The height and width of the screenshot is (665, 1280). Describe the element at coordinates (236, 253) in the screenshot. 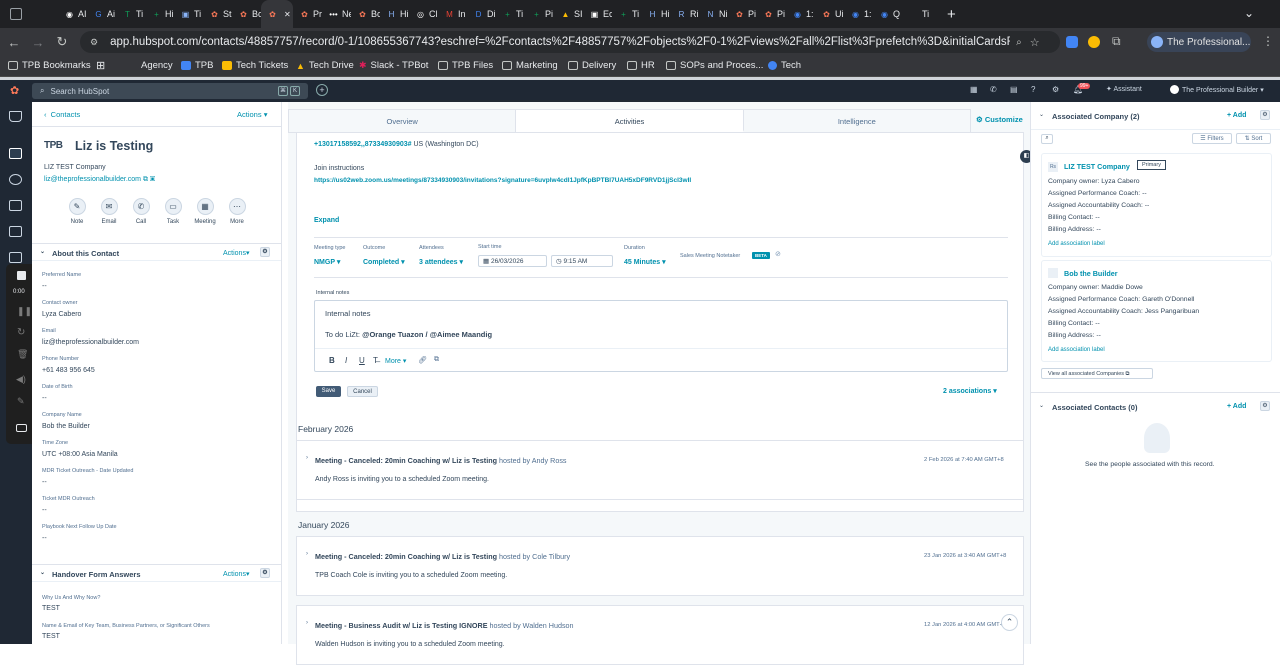

I see `about-actions: Actions▾` at that location.